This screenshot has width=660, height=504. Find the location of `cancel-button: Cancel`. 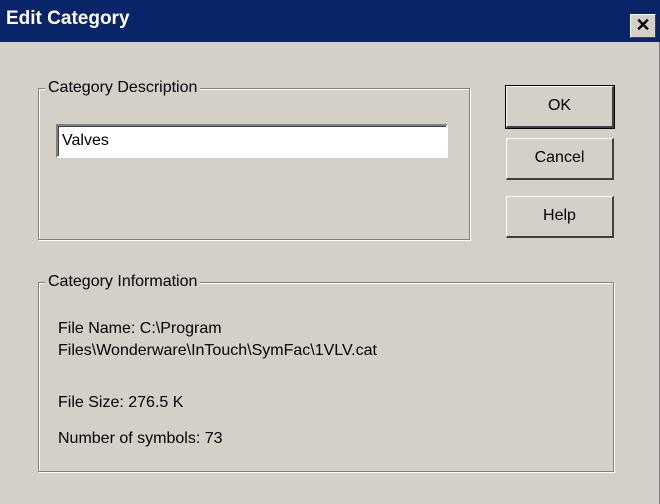

cancel-button: Cancel is located at coordinates (560, 159).